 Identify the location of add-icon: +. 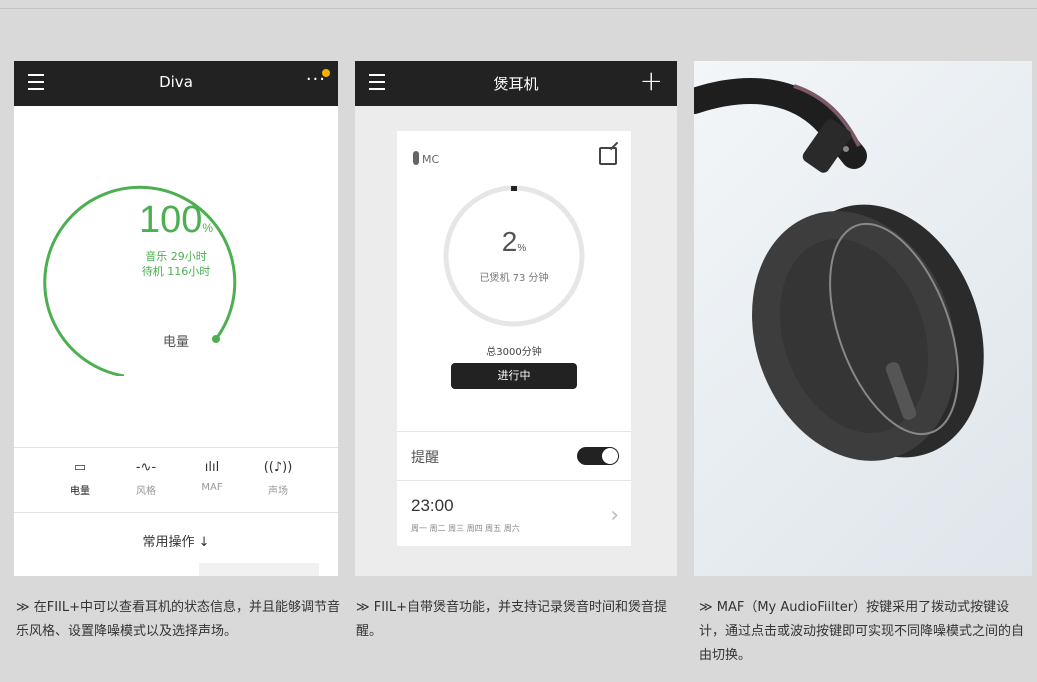
(651, 81).